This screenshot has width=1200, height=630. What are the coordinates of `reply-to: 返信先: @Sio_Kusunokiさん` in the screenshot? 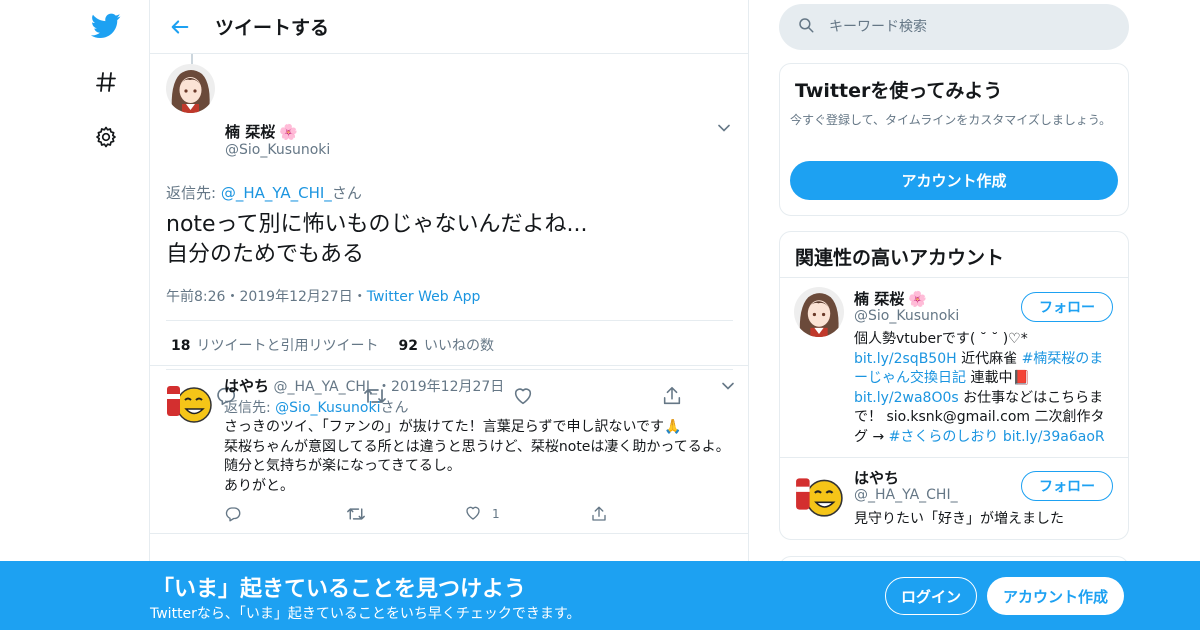 It's located at (316, 407).